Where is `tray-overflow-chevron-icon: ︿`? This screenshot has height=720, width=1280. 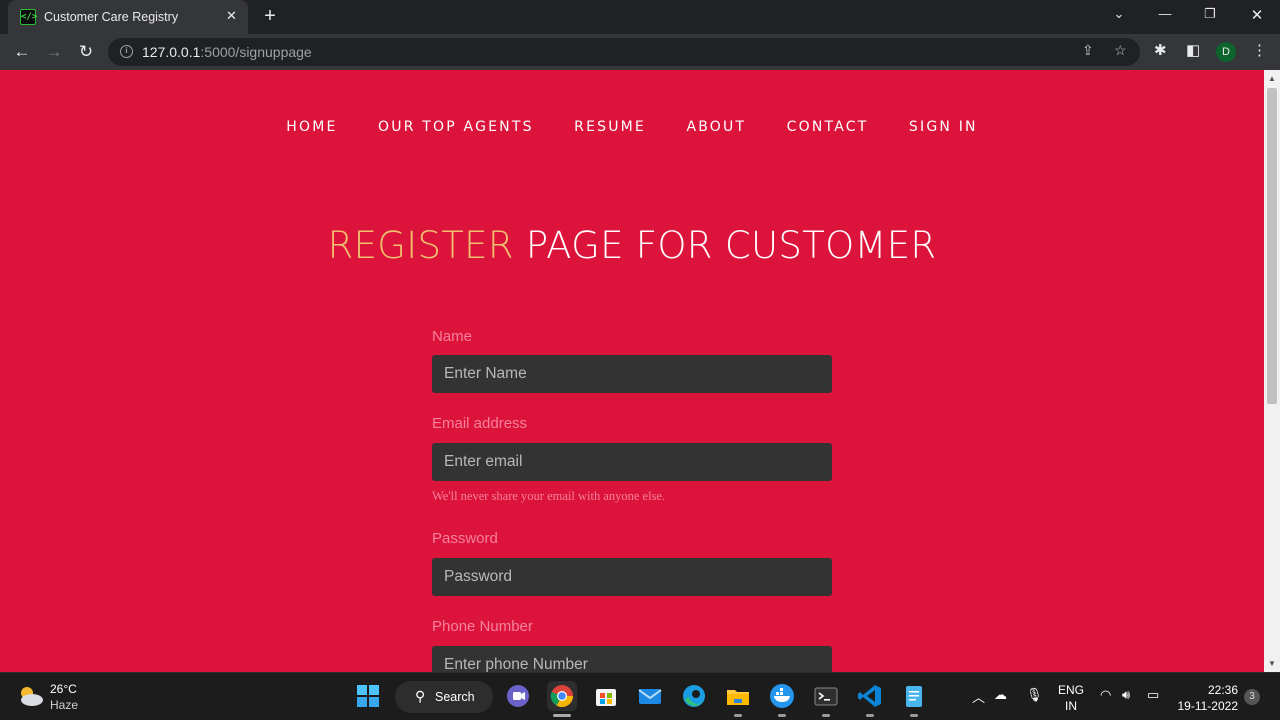
tray-overflow-chevron-icon: ︿ is located at coordinates (978, 696).